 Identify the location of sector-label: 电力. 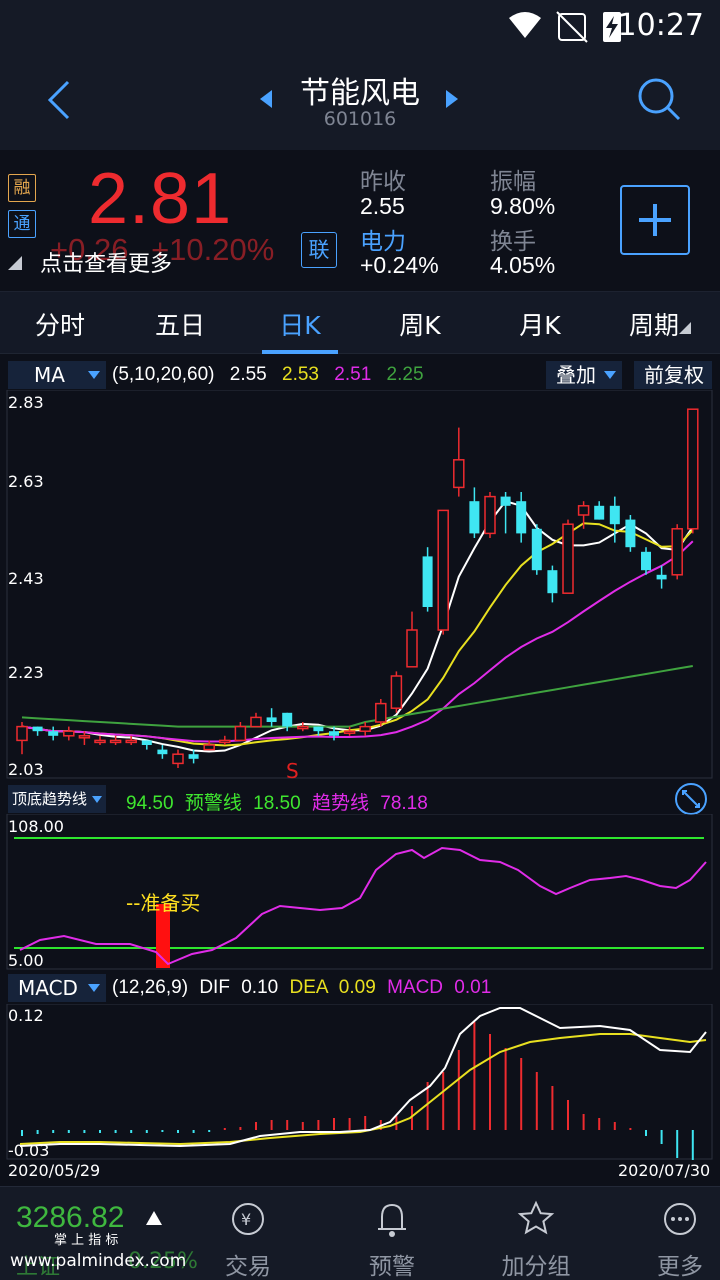
(383, 239).